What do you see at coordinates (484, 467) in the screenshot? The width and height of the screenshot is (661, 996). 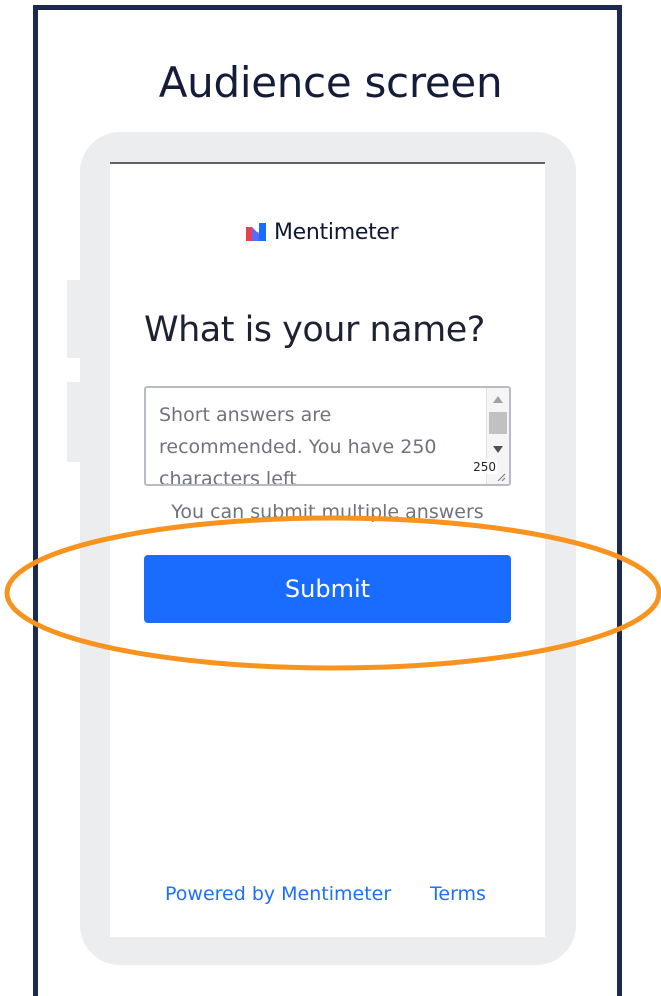 I see `character-counter: 250` at bounding box center [484, 467].